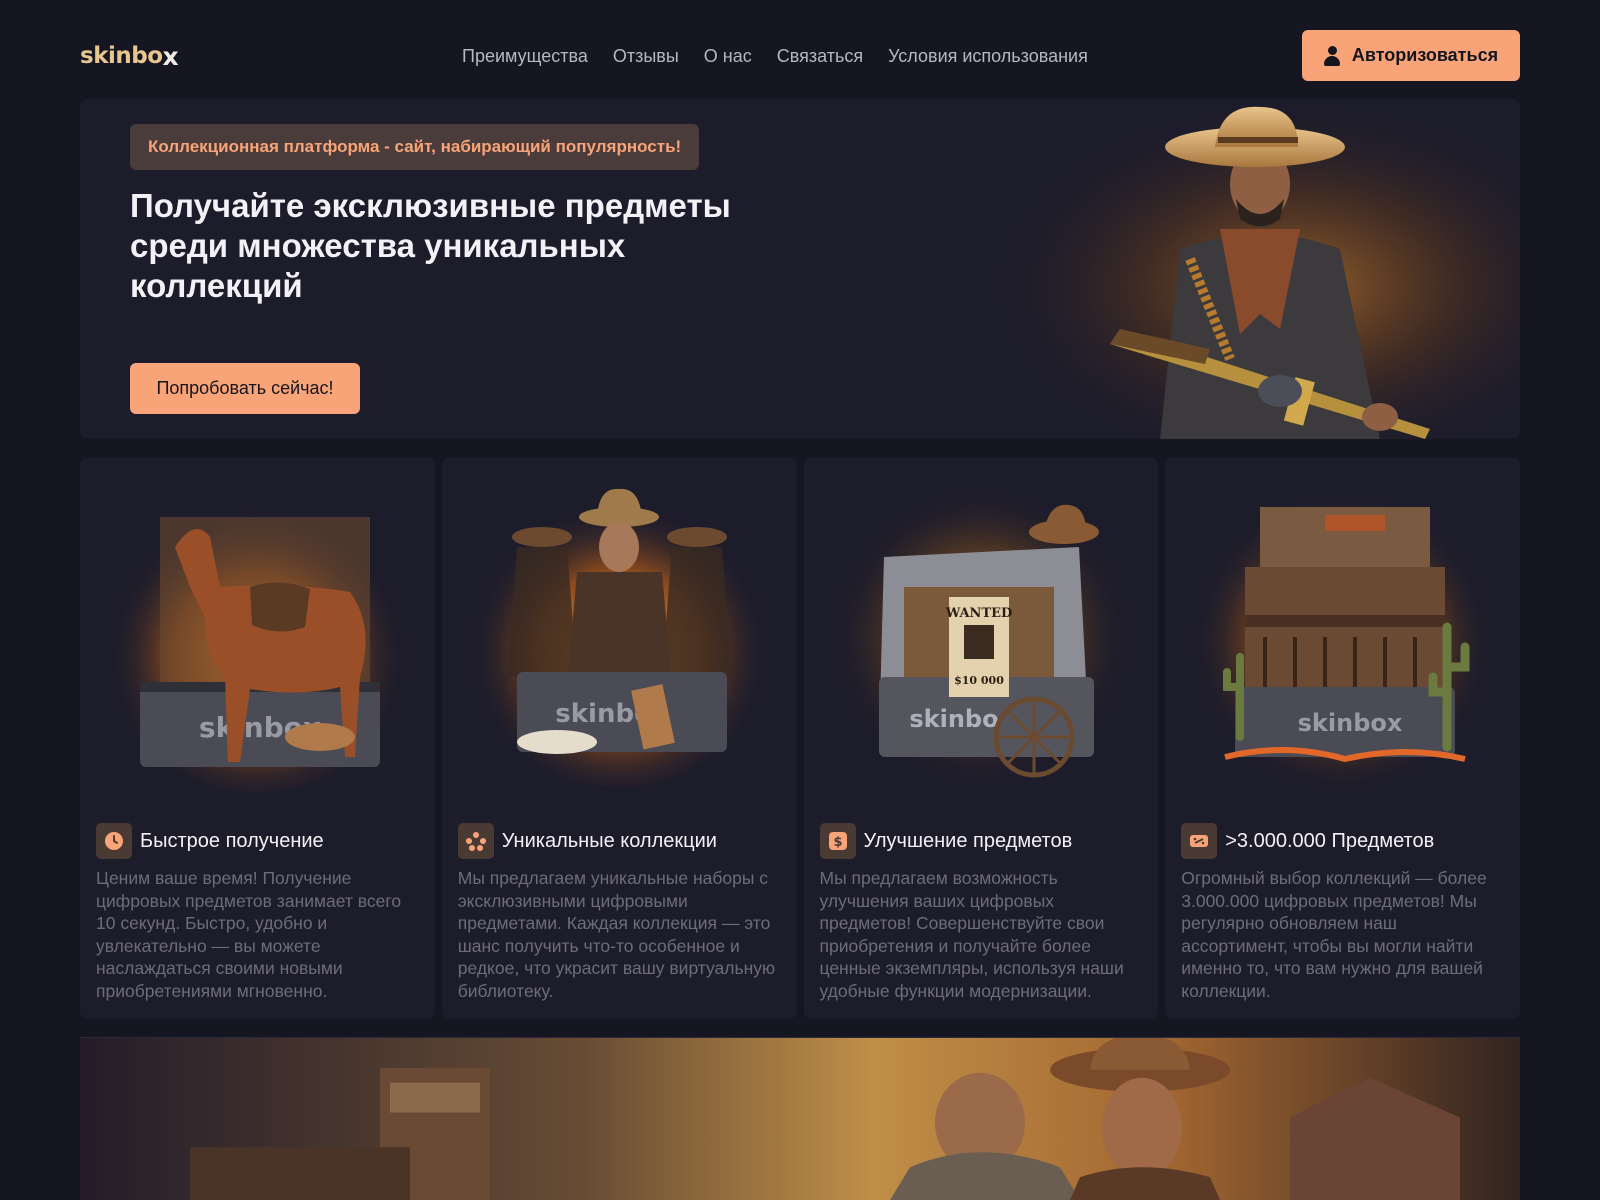 Image resolution: width=1600 pixels, height=1200 pixels. Describe the element at coordinates (609, 840) in the screenshot. I see `feature-title: Уникальные коллекции` at that location.